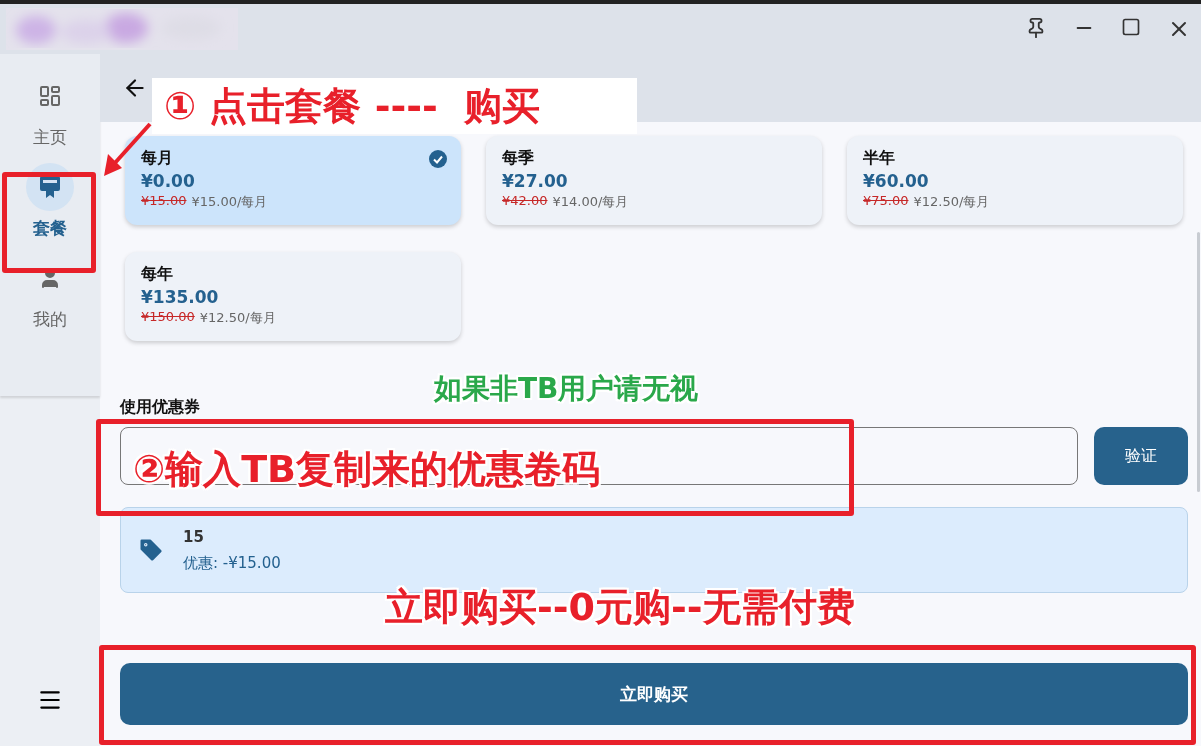  Describe the element at coordinates (180, 297) in the screenshot. I see `plan-price: ¥135.00` at that location.